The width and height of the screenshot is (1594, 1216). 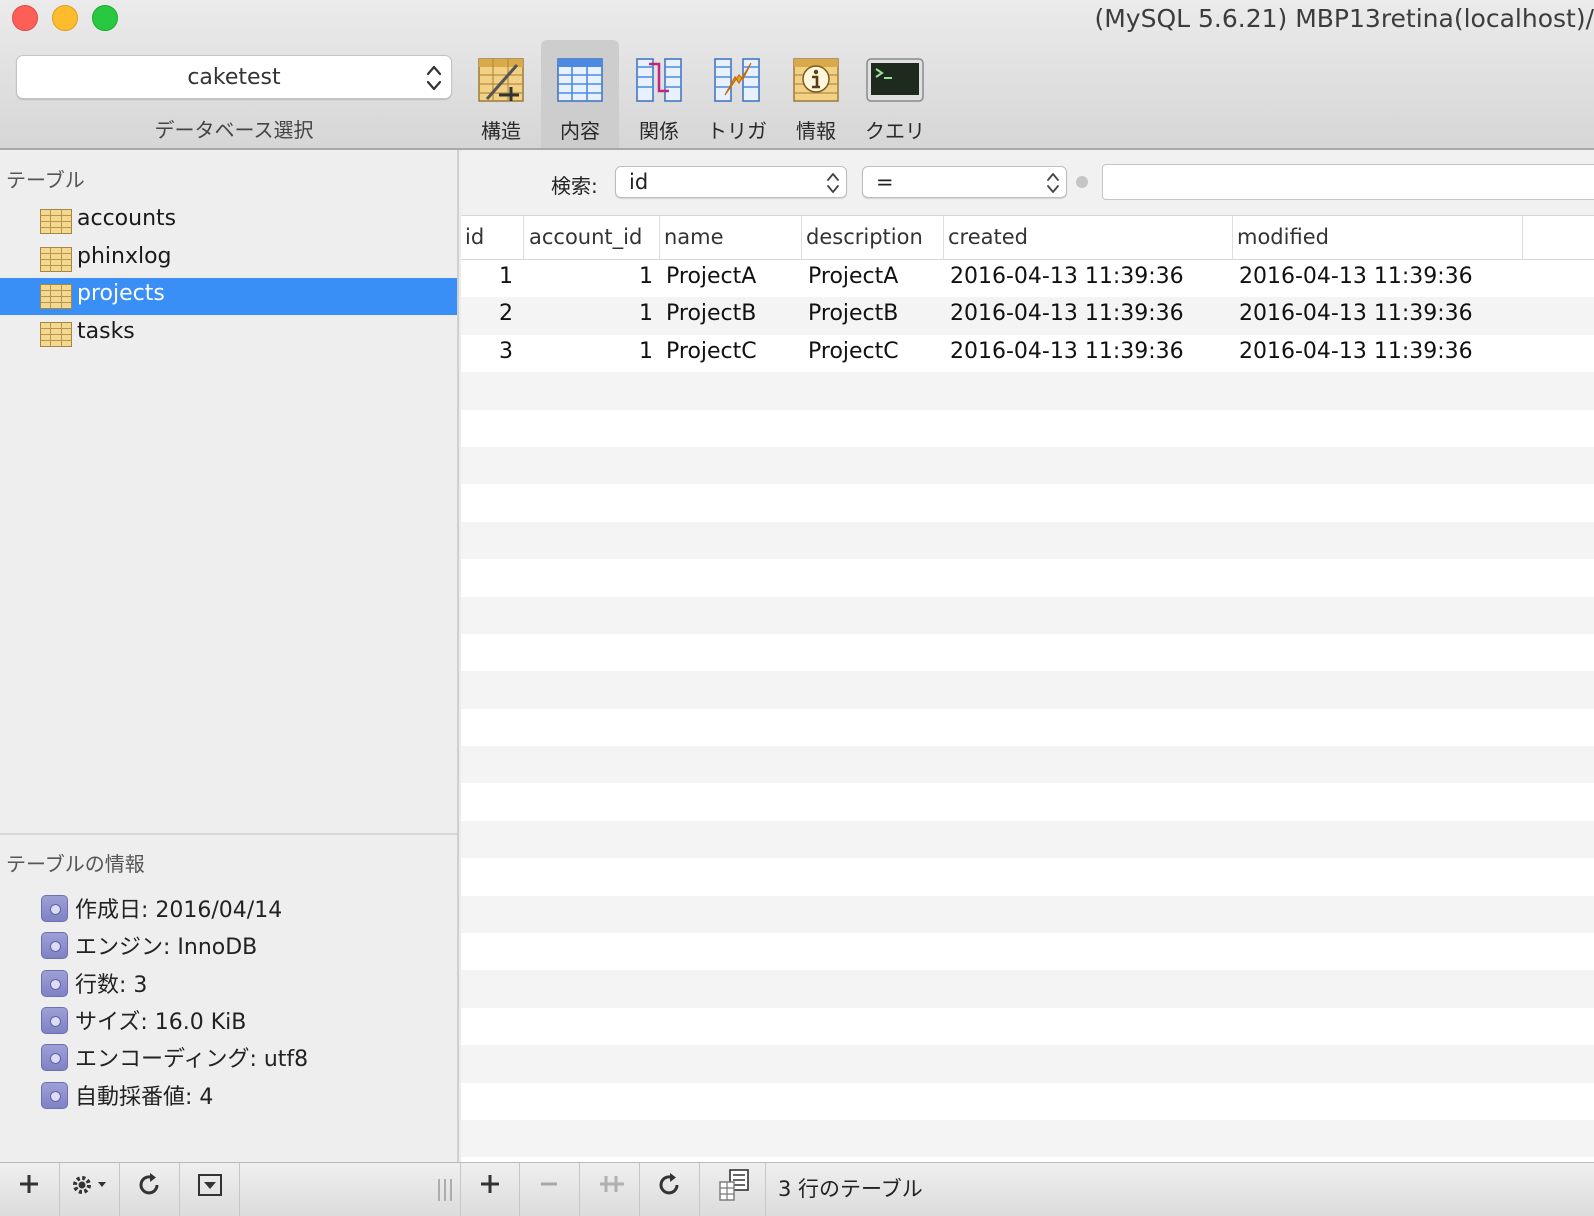 I want to click on table-filter-button, so click(x=210, y=1189).